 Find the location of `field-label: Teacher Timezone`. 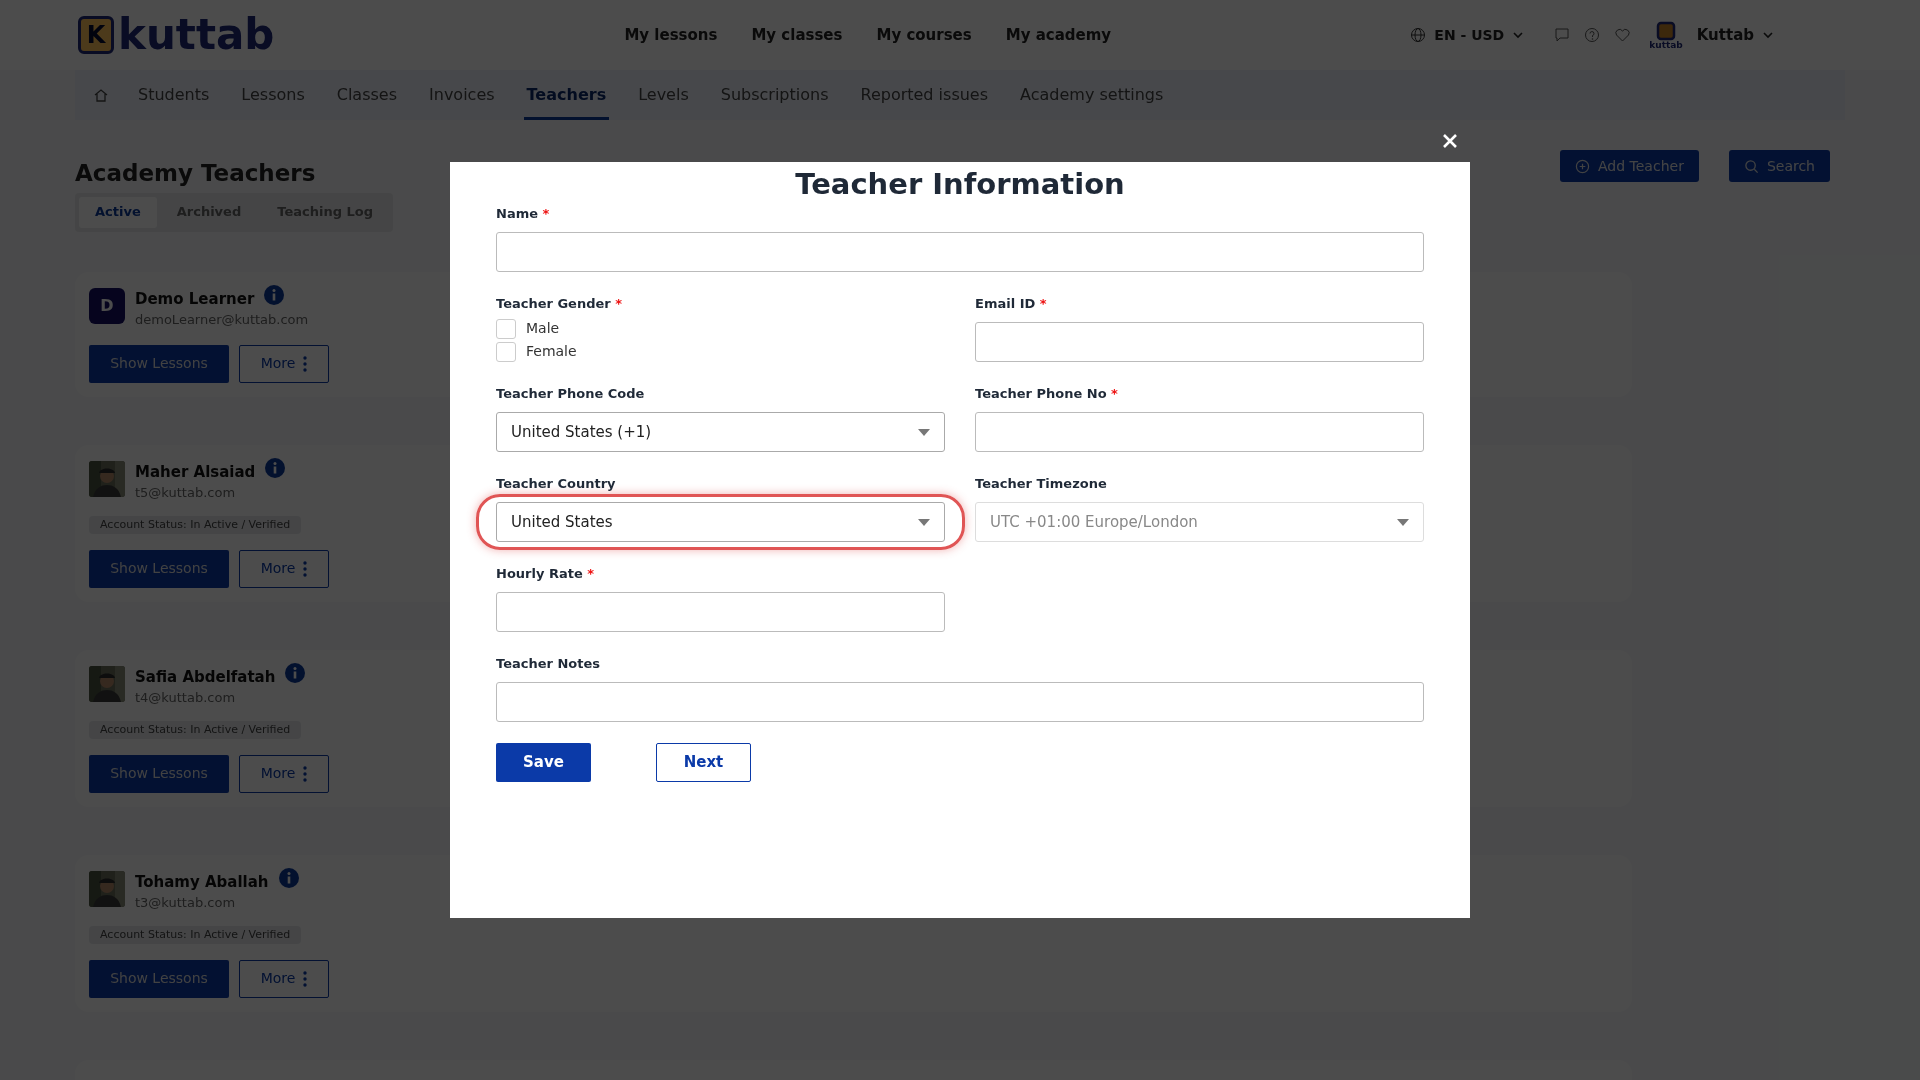

field-label: Teacher Timezone is located at coordinates (1041, 484).